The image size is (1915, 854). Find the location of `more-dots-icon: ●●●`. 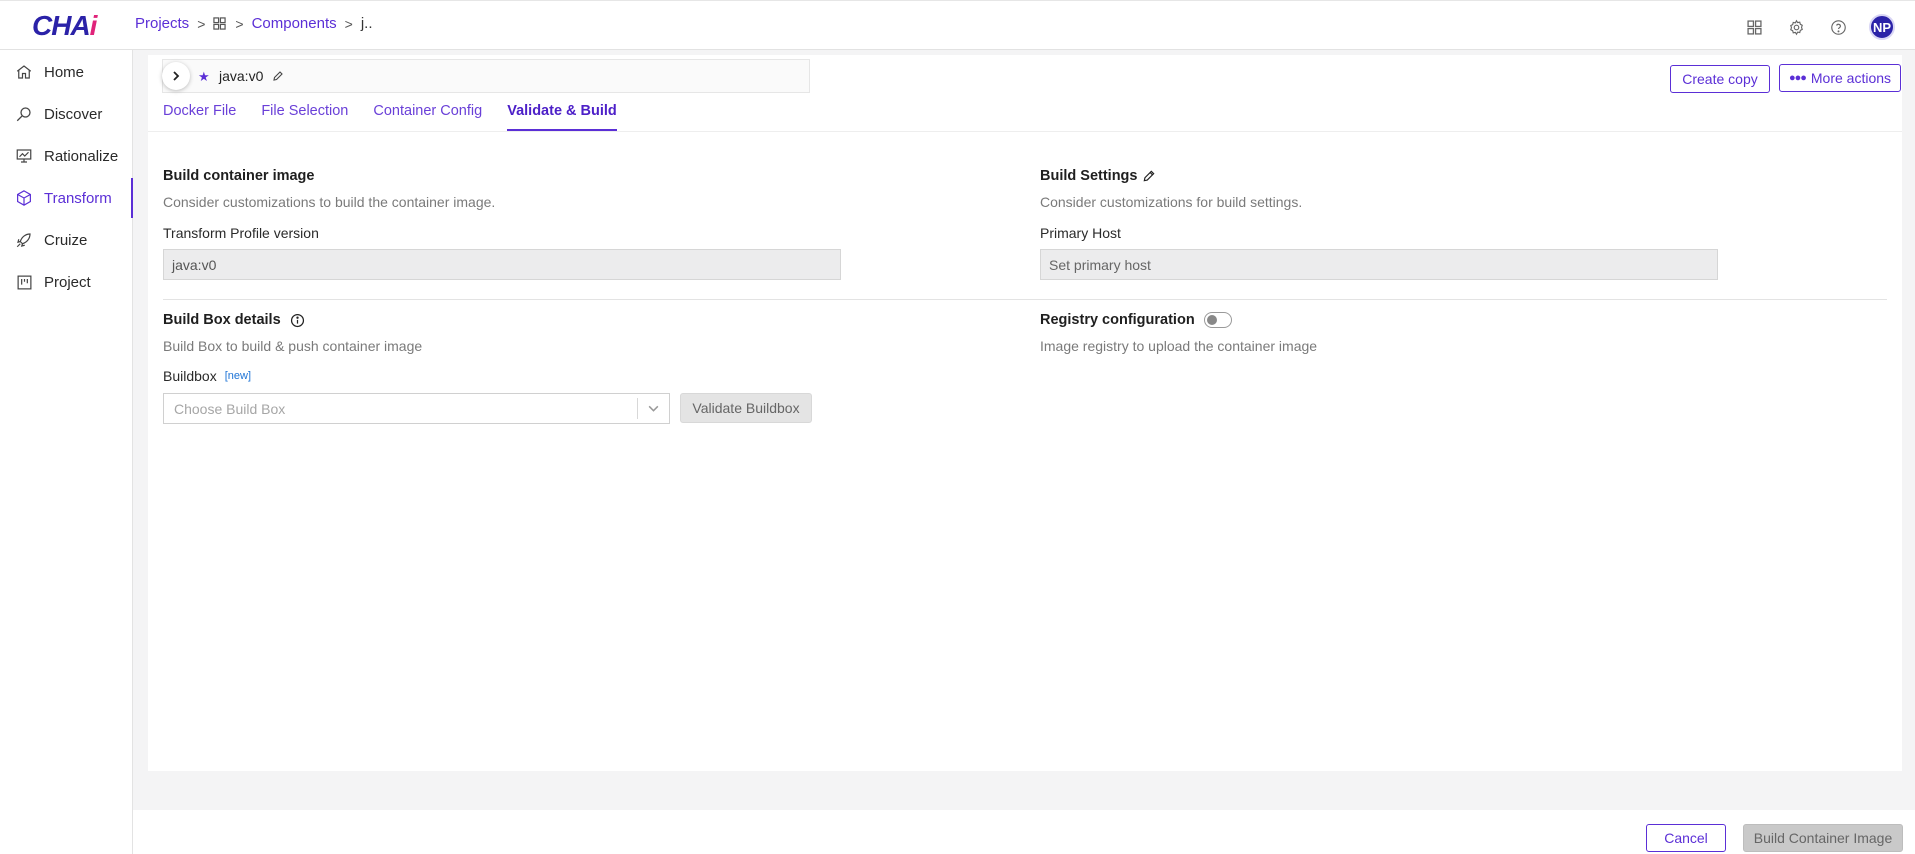

more-dots-icon: ●●● is located at coordinates (1797, 78).